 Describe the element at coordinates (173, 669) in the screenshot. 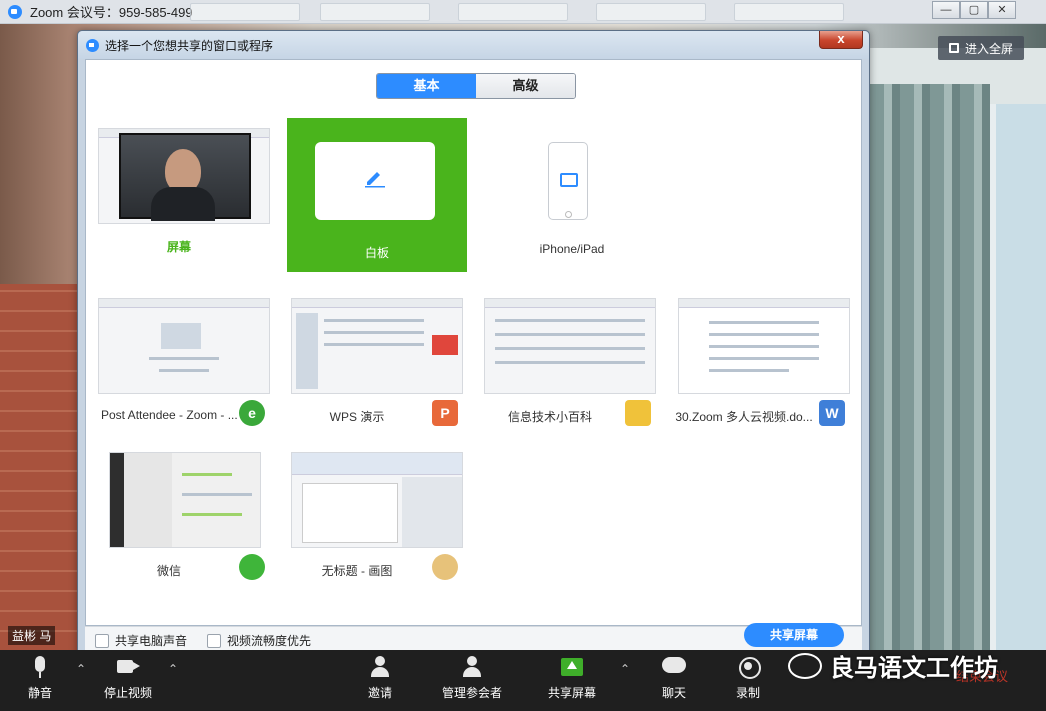

I see `video-options-chevron-icon: ⌃` at that location.